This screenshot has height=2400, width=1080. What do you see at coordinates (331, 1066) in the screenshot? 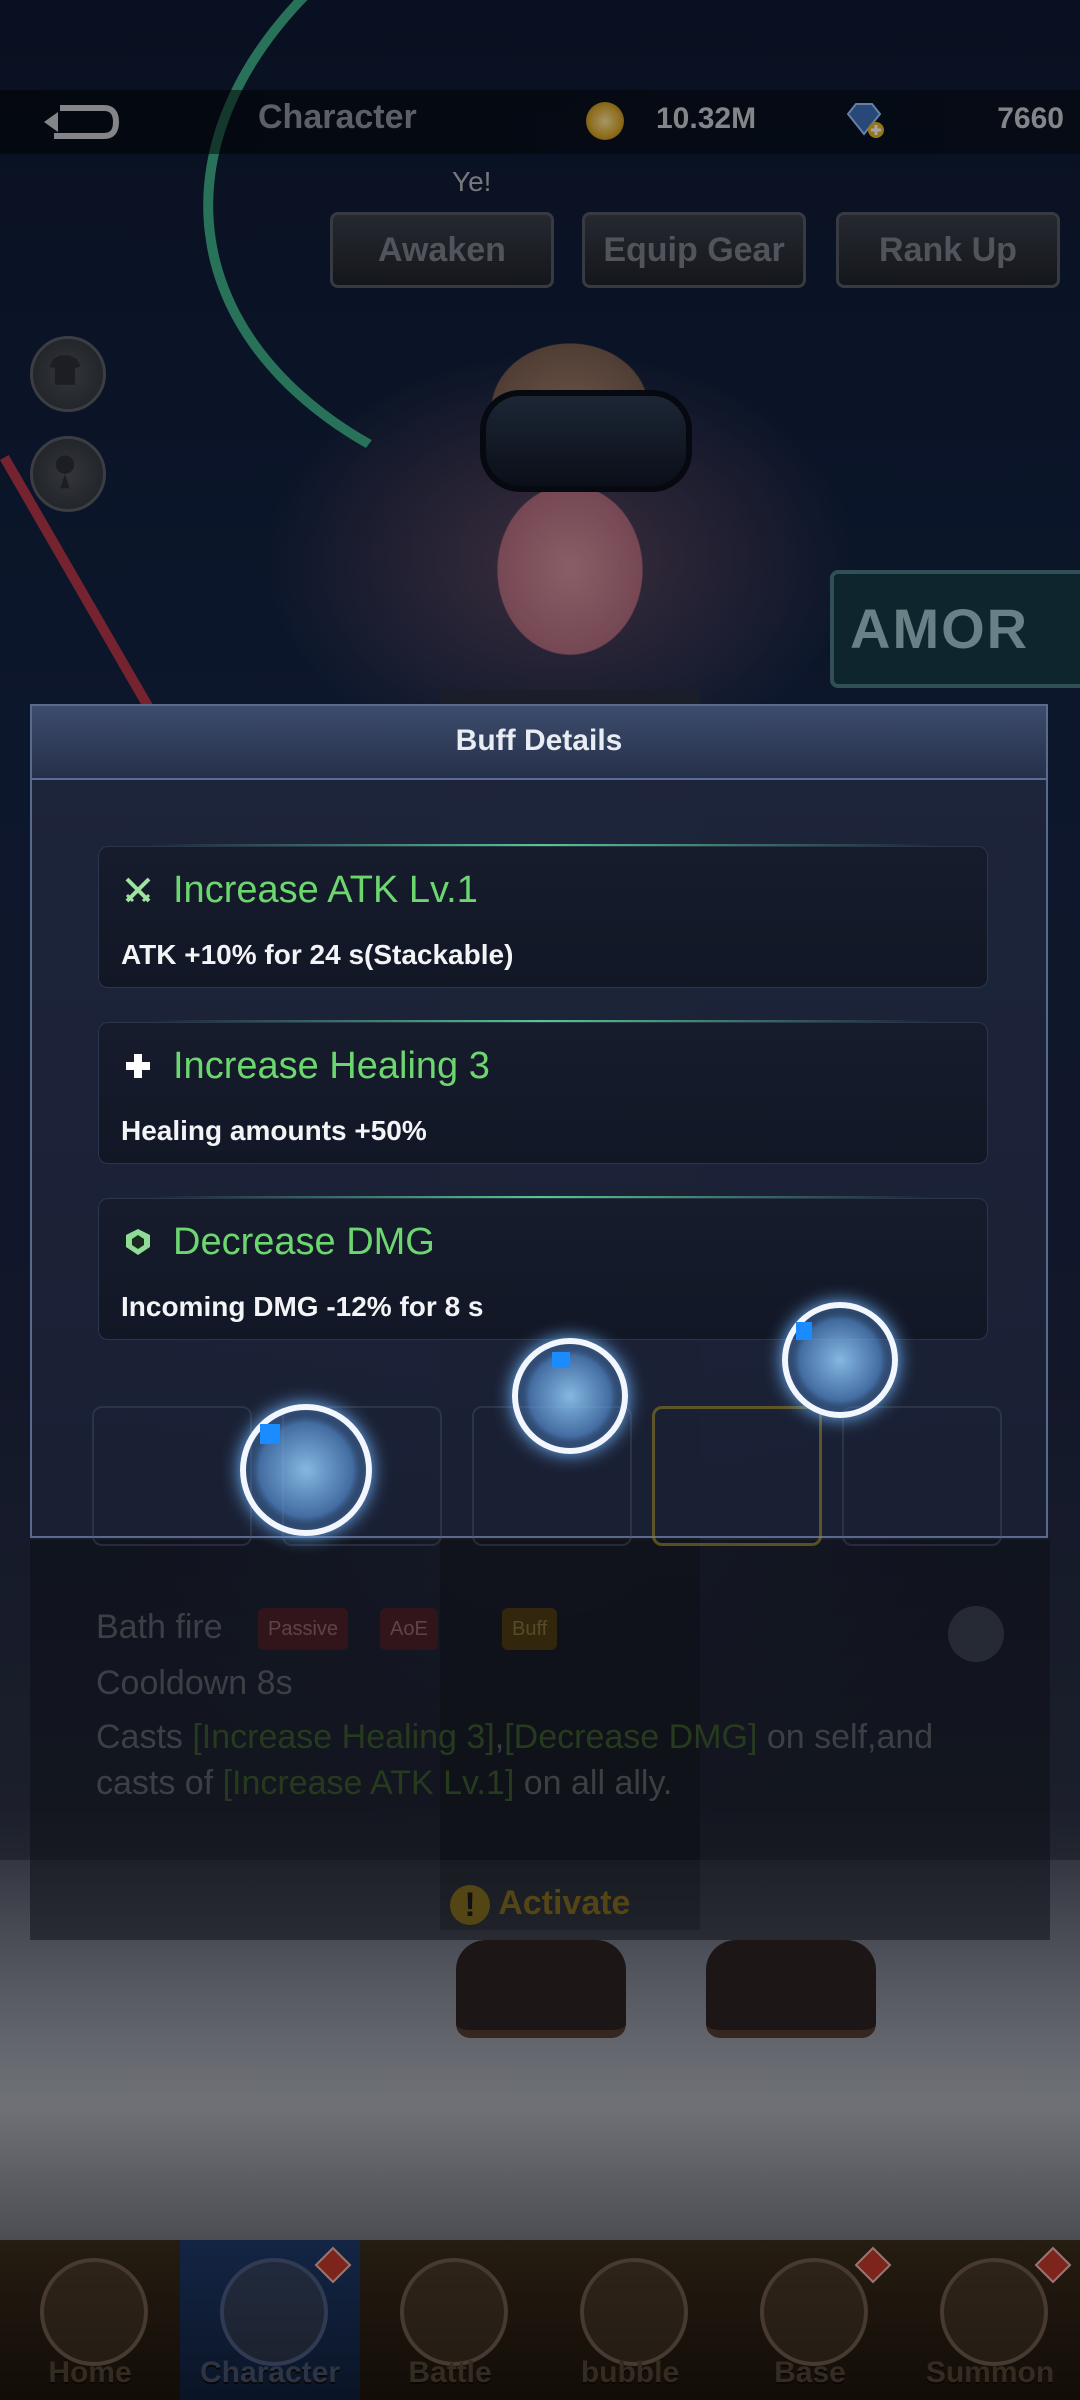
I see `buff-name: Increase Healing 3` at bounding box center [331, 1066].